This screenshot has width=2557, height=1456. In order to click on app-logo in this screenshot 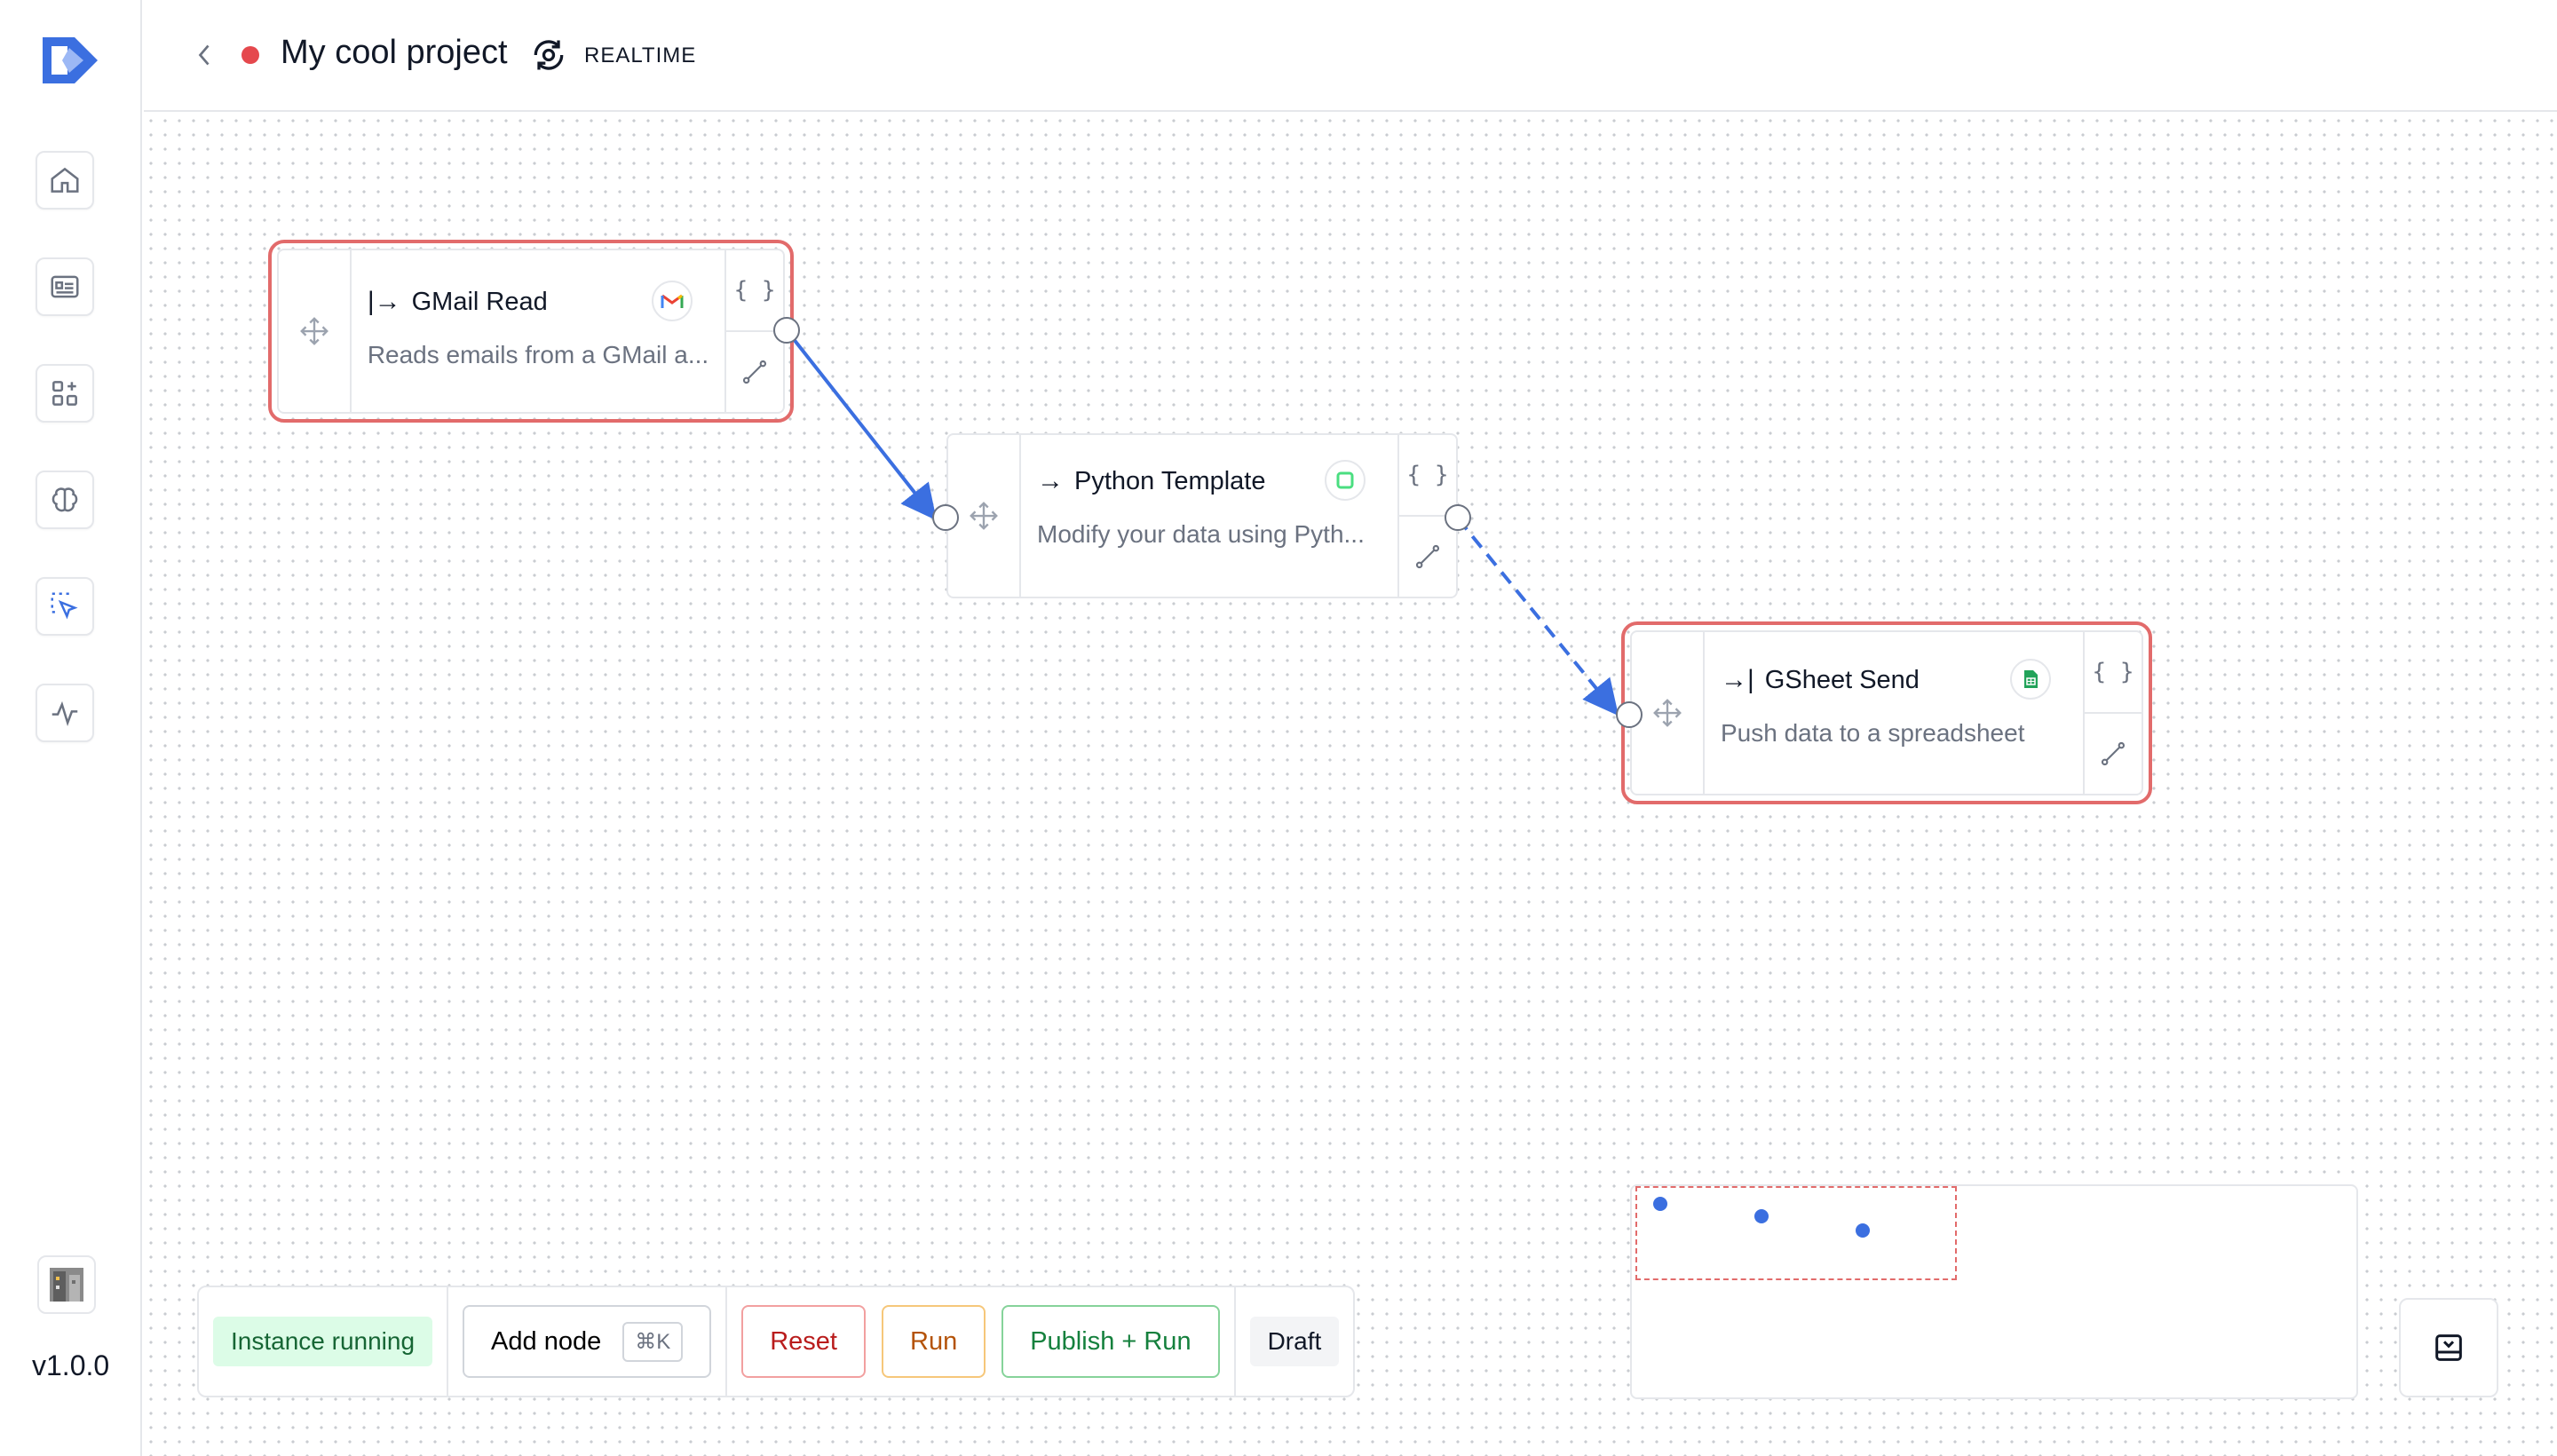, I will do `click(70, 60)`.